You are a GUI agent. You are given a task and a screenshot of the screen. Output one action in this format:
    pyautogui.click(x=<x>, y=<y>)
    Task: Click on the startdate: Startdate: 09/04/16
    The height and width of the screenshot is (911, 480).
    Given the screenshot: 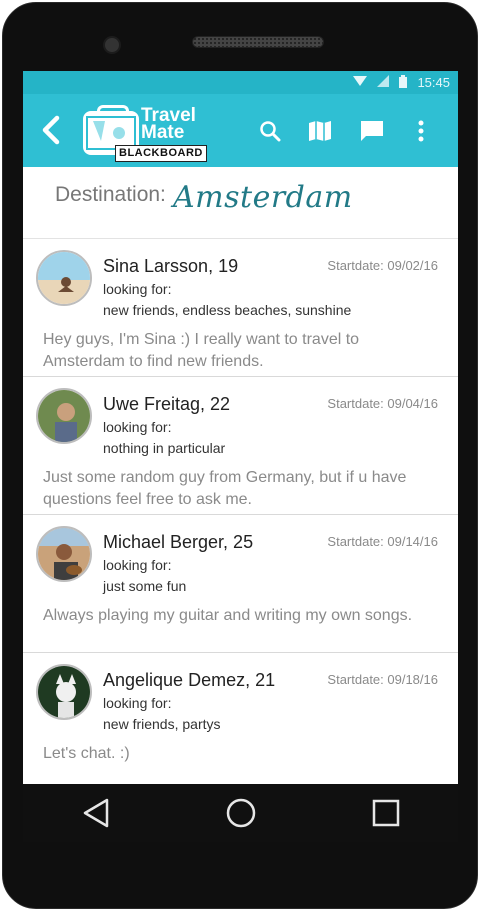 What is the action you would take?
    pyautogui.click(x=382, y=403)
    